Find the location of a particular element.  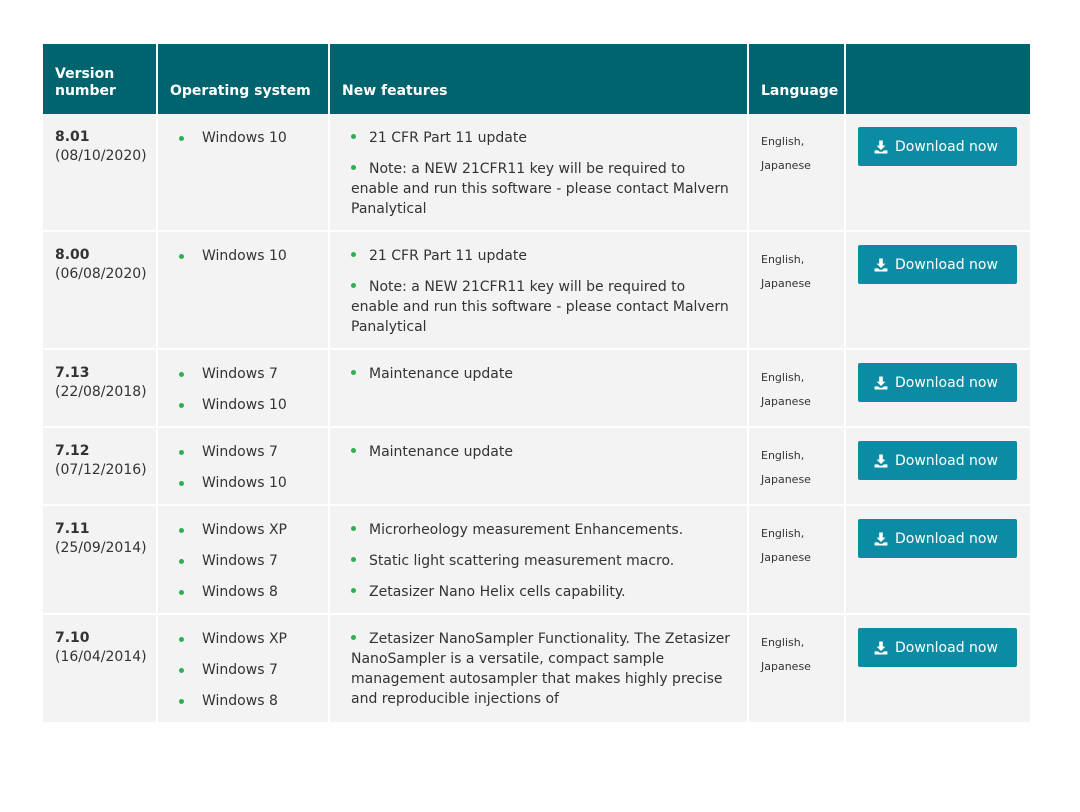

version-cell: 7.12 (07/12/2016) is located at coordinates (100, 466).